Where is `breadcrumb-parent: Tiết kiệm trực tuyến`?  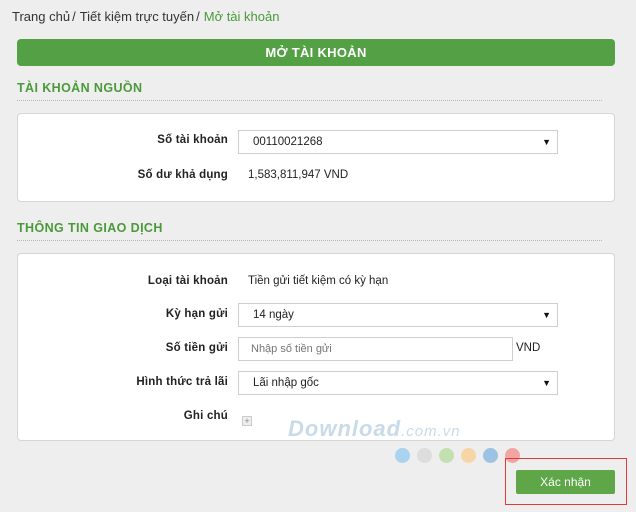 breadcrumb-parent: Tiết kiệm trực tuyến is located at coordinates (137, 16).